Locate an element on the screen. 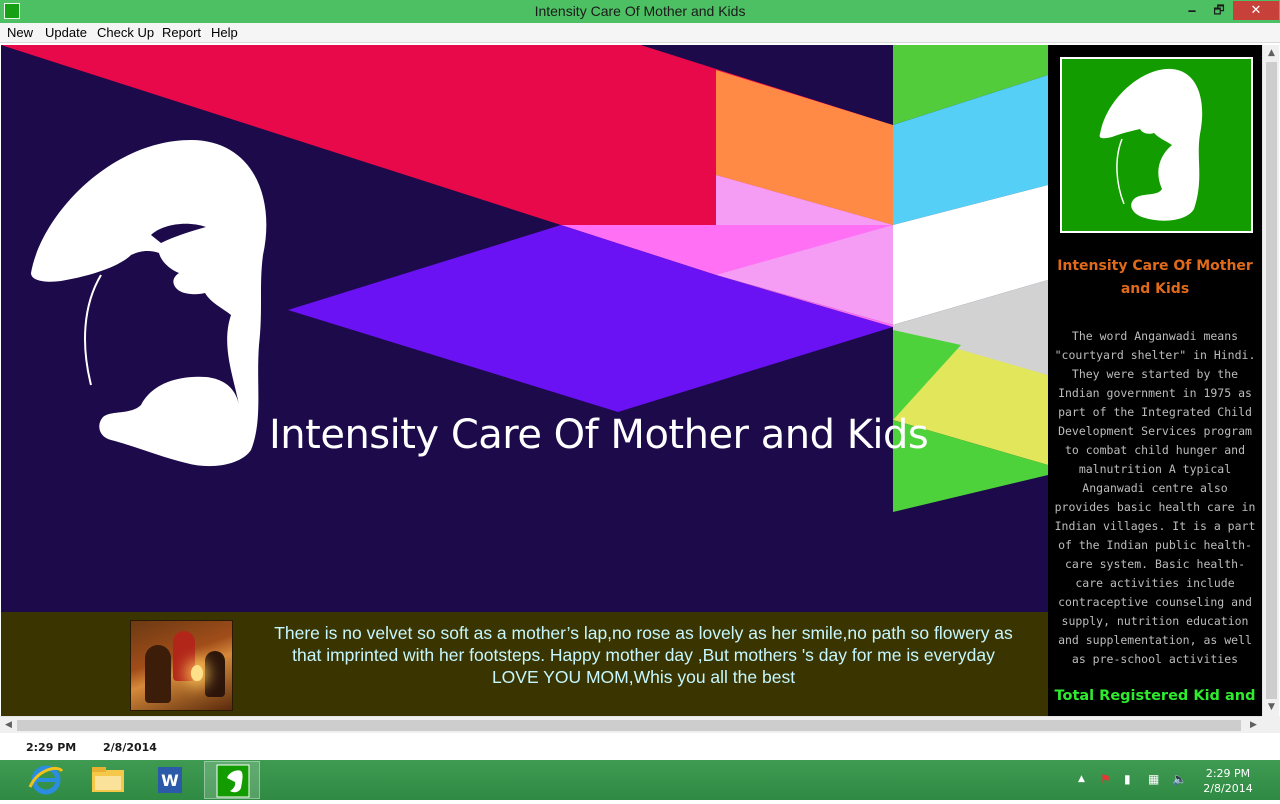 The height and width of the screenshot is (804, 1280). family-photo is located at coordinates (181, 665).